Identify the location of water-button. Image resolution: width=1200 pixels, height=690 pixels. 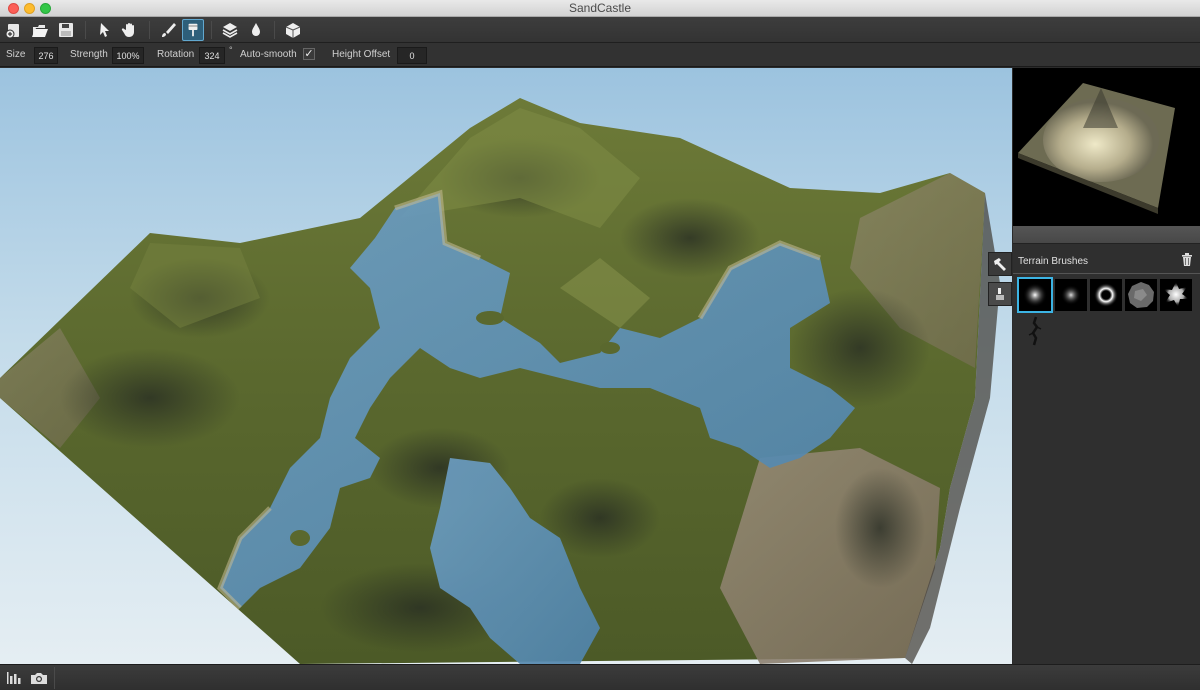
(256, 30).